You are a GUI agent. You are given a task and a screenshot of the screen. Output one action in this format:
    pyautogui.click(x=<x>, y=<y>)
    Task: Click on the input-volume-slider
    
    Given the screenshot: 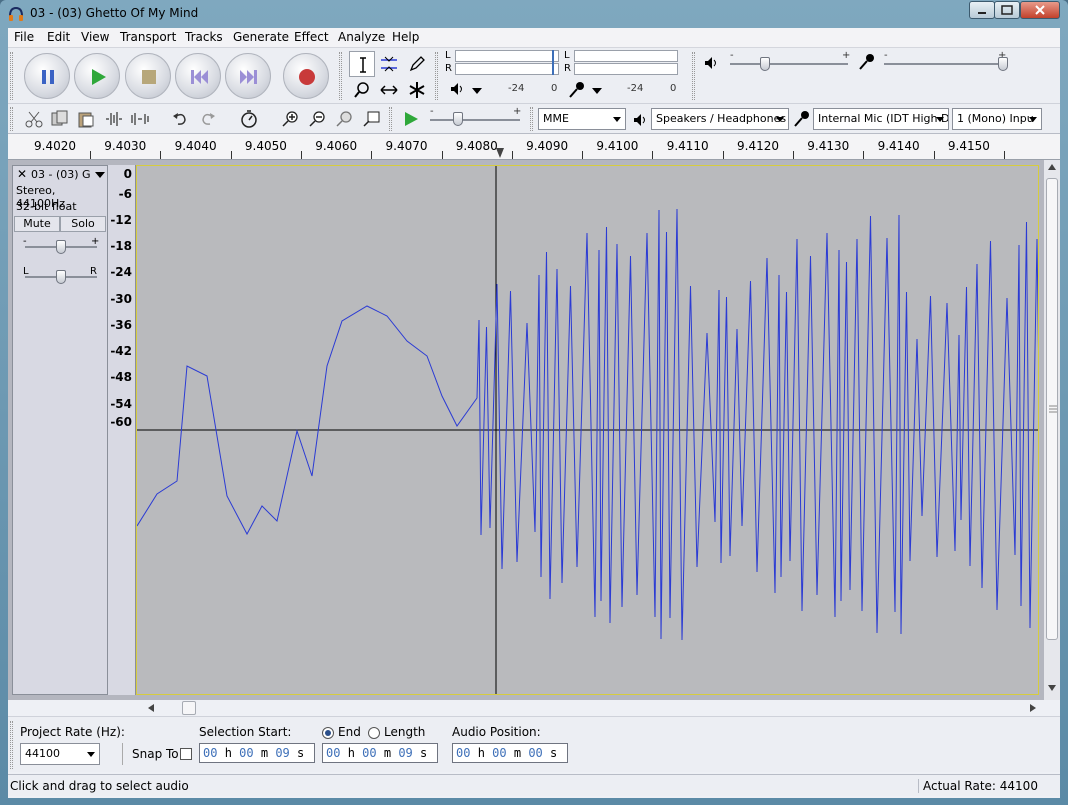 What is the action you would take?
    pyautogui.click(x=945, y=64)
    